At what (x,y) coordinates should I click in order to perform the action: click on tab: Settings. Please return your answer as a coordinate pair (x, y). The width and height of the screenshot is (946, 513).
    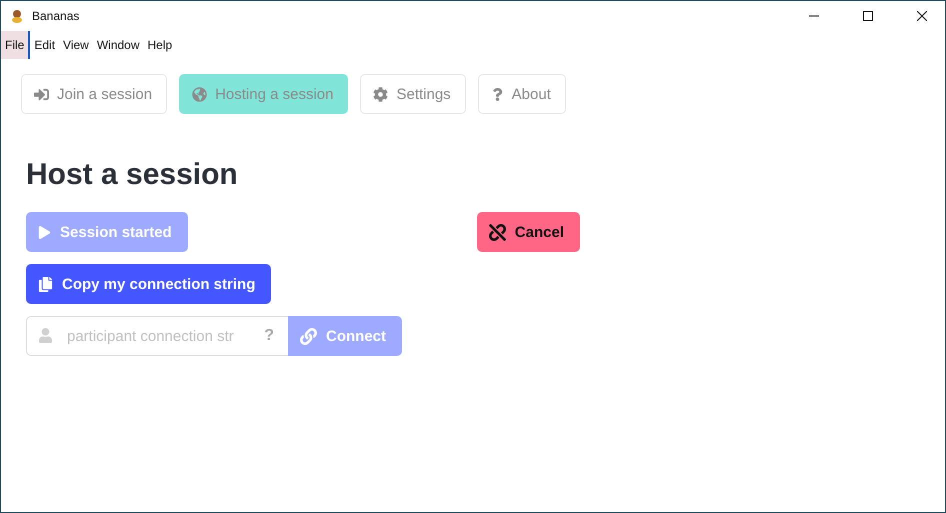
    Looking at the image, I should click on (413, 94).